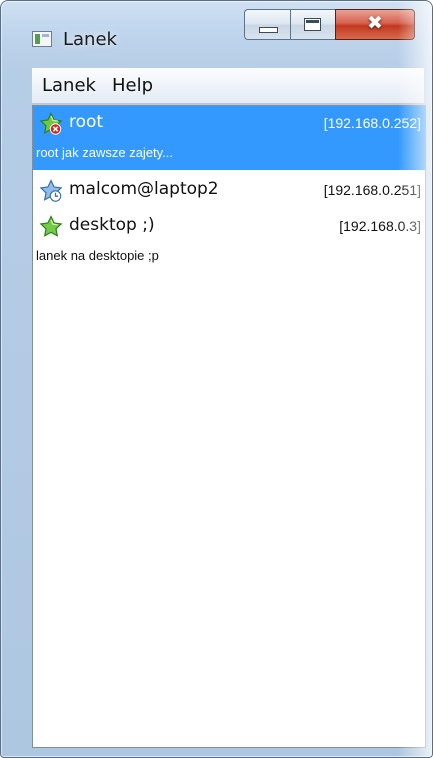 This screenshot has width=433, height=758. Describe the element at coordinates (112, 225) in the screenshot. I see `contact-name: desktop ;)` at that location.